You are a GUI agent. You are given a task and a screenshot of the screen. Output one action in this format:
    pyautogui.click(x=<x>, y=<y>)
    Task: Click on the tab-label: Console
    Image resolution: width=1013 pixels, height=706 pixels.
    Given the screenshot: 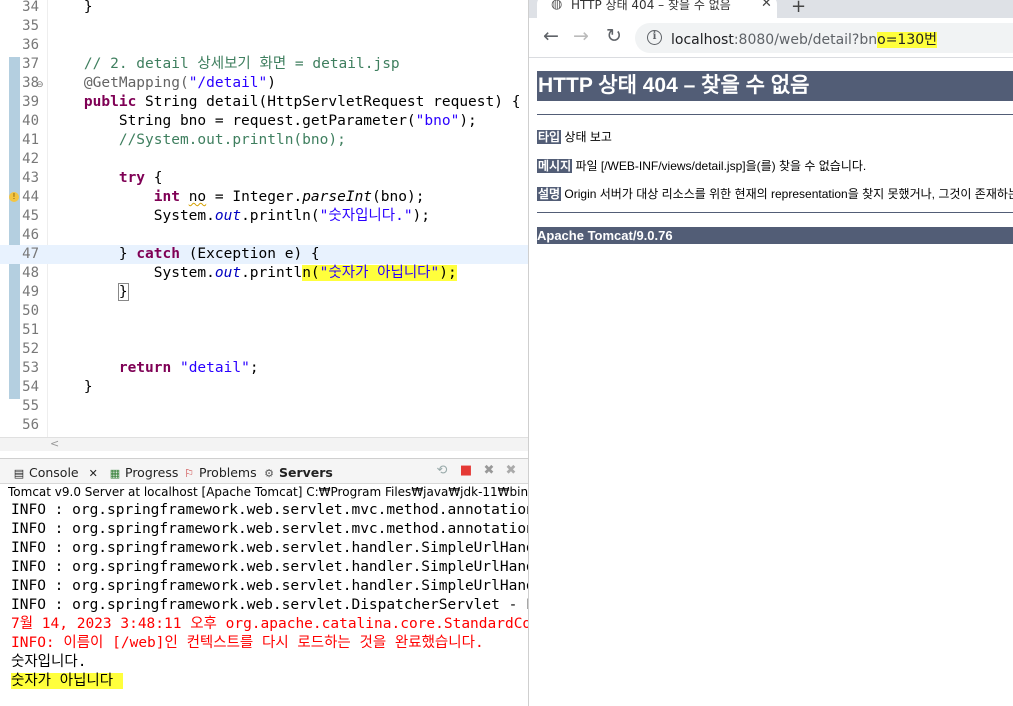 What is the action you would take?
    pyautogui.click(x=54, y=472)
    